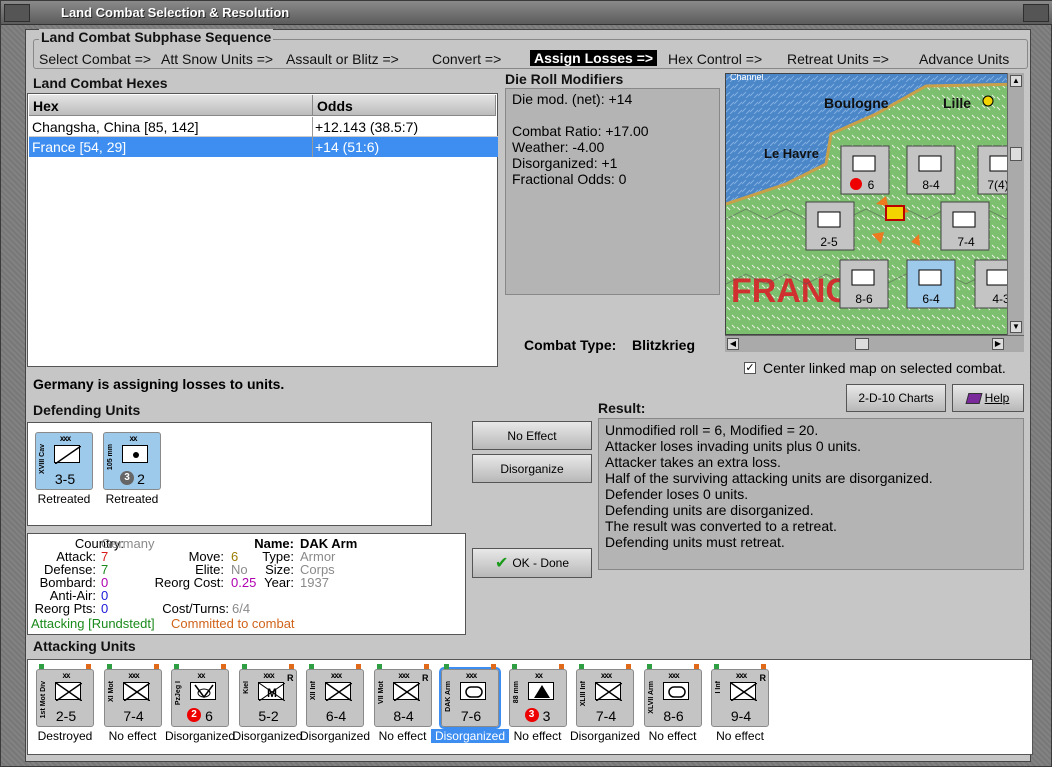 The image size is (1052, 767). Describe the element at coordinates (189, 582) in the screenshot. I see `reorg-cost-label: Reorg Cost:` at that location.